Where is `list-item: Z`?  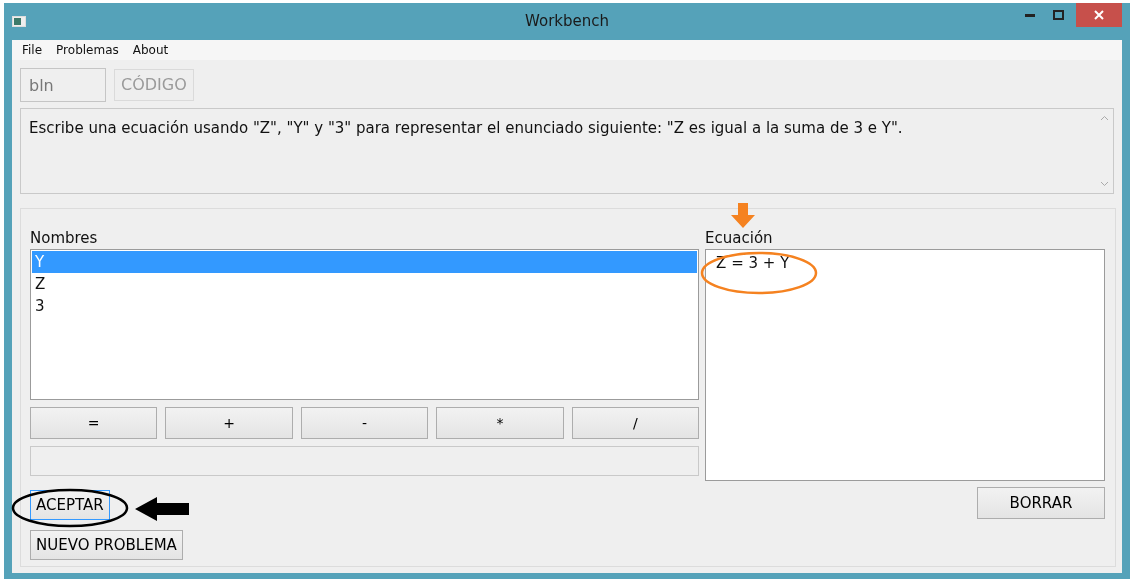
list-item: Z is located at coordinates (365, 284).